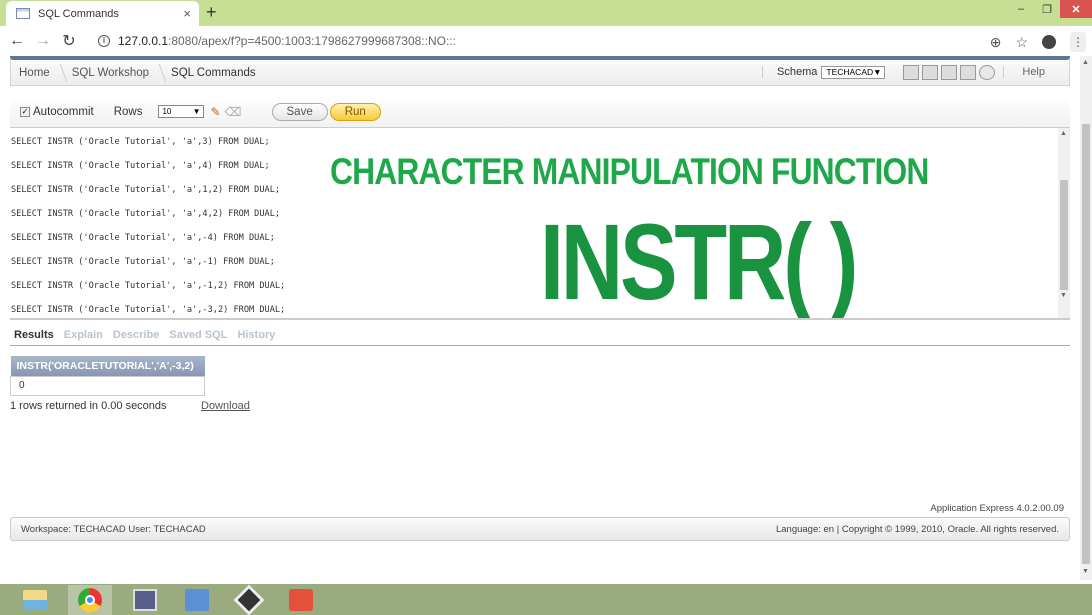 The height and width of the screenshot is (615, 1092). Describe the element at coordinates (181, 111) in the screenshot. I see `rows-select: 10 ▼` at that location.